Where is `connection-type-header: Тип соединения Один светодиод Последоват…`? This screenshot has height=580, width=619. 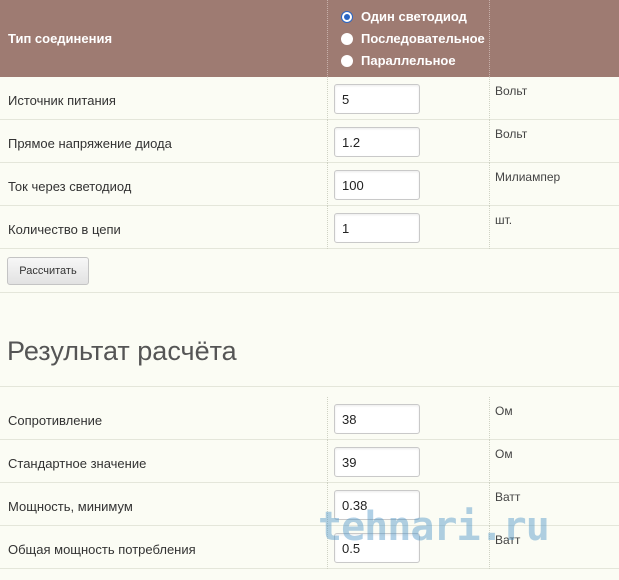 connection-type-header: Тип соединения Один светодиод Последоват… is located at coordinates (309, 38).